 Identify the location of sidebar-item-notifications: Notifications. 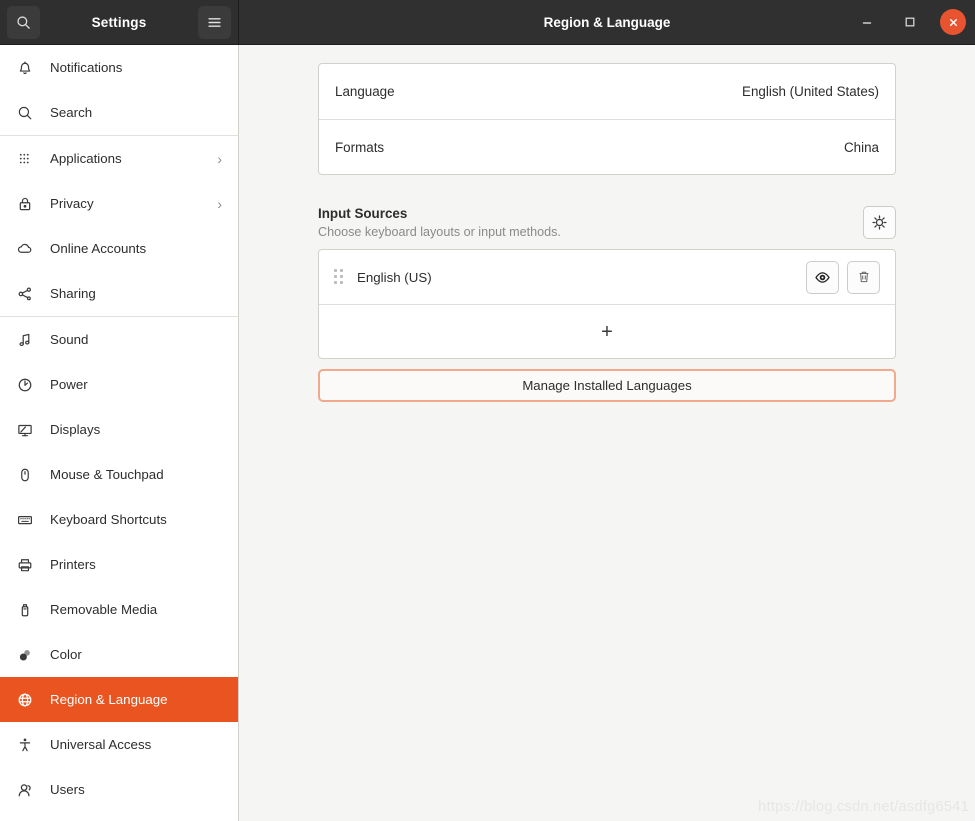
(119, 67).